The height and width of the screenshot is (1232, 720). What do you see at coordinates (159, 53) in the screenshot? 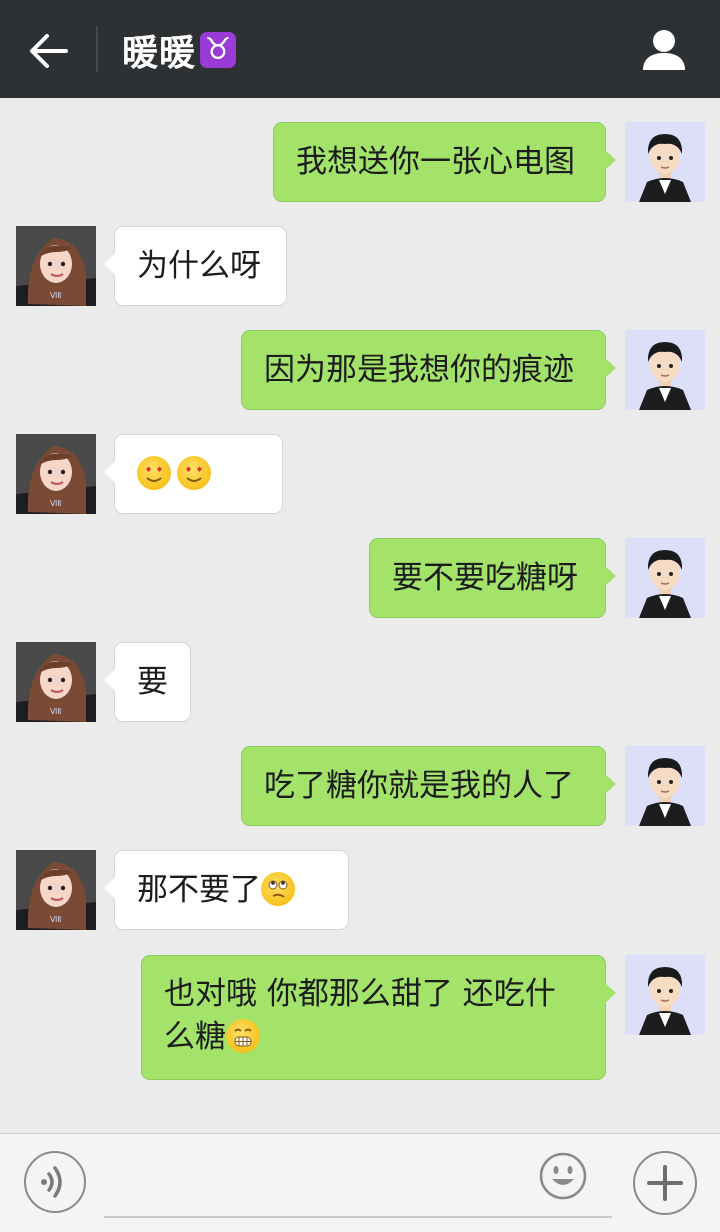
I see `chat-title: 暖暖` at bounding box center [159, 53].